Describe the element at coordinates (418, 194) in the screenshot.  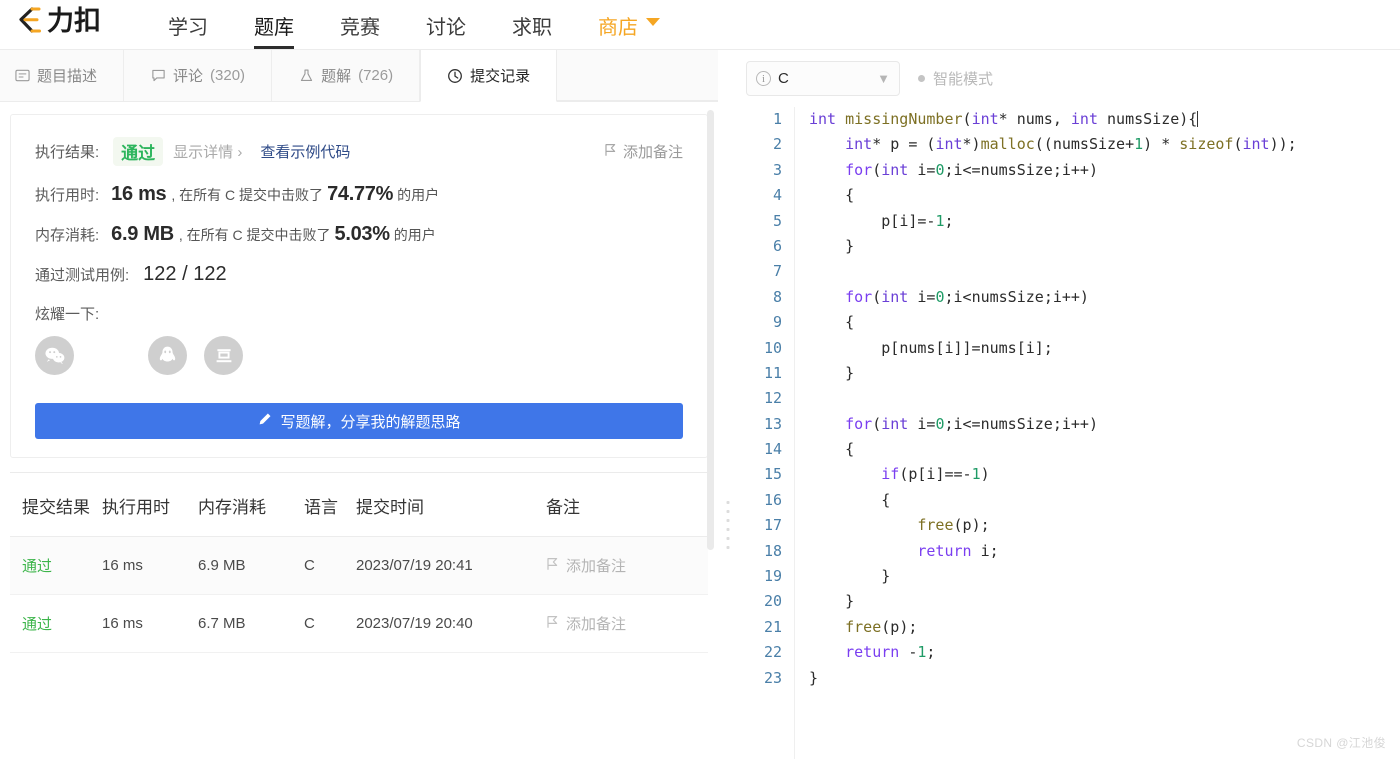
I see `runtime-suffix: 的用户` at that location.